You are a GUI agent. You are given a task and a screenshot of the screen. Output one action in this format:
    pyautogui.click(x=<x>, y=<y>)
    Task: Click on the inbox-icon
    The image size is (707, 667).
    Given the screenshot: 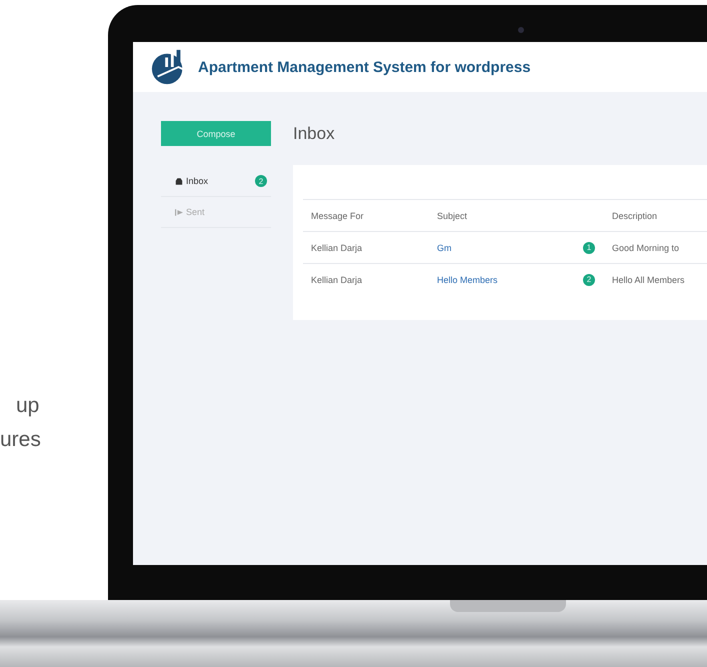 What is the action you would take?
    pyautogui.click(x=179, y=181)
    